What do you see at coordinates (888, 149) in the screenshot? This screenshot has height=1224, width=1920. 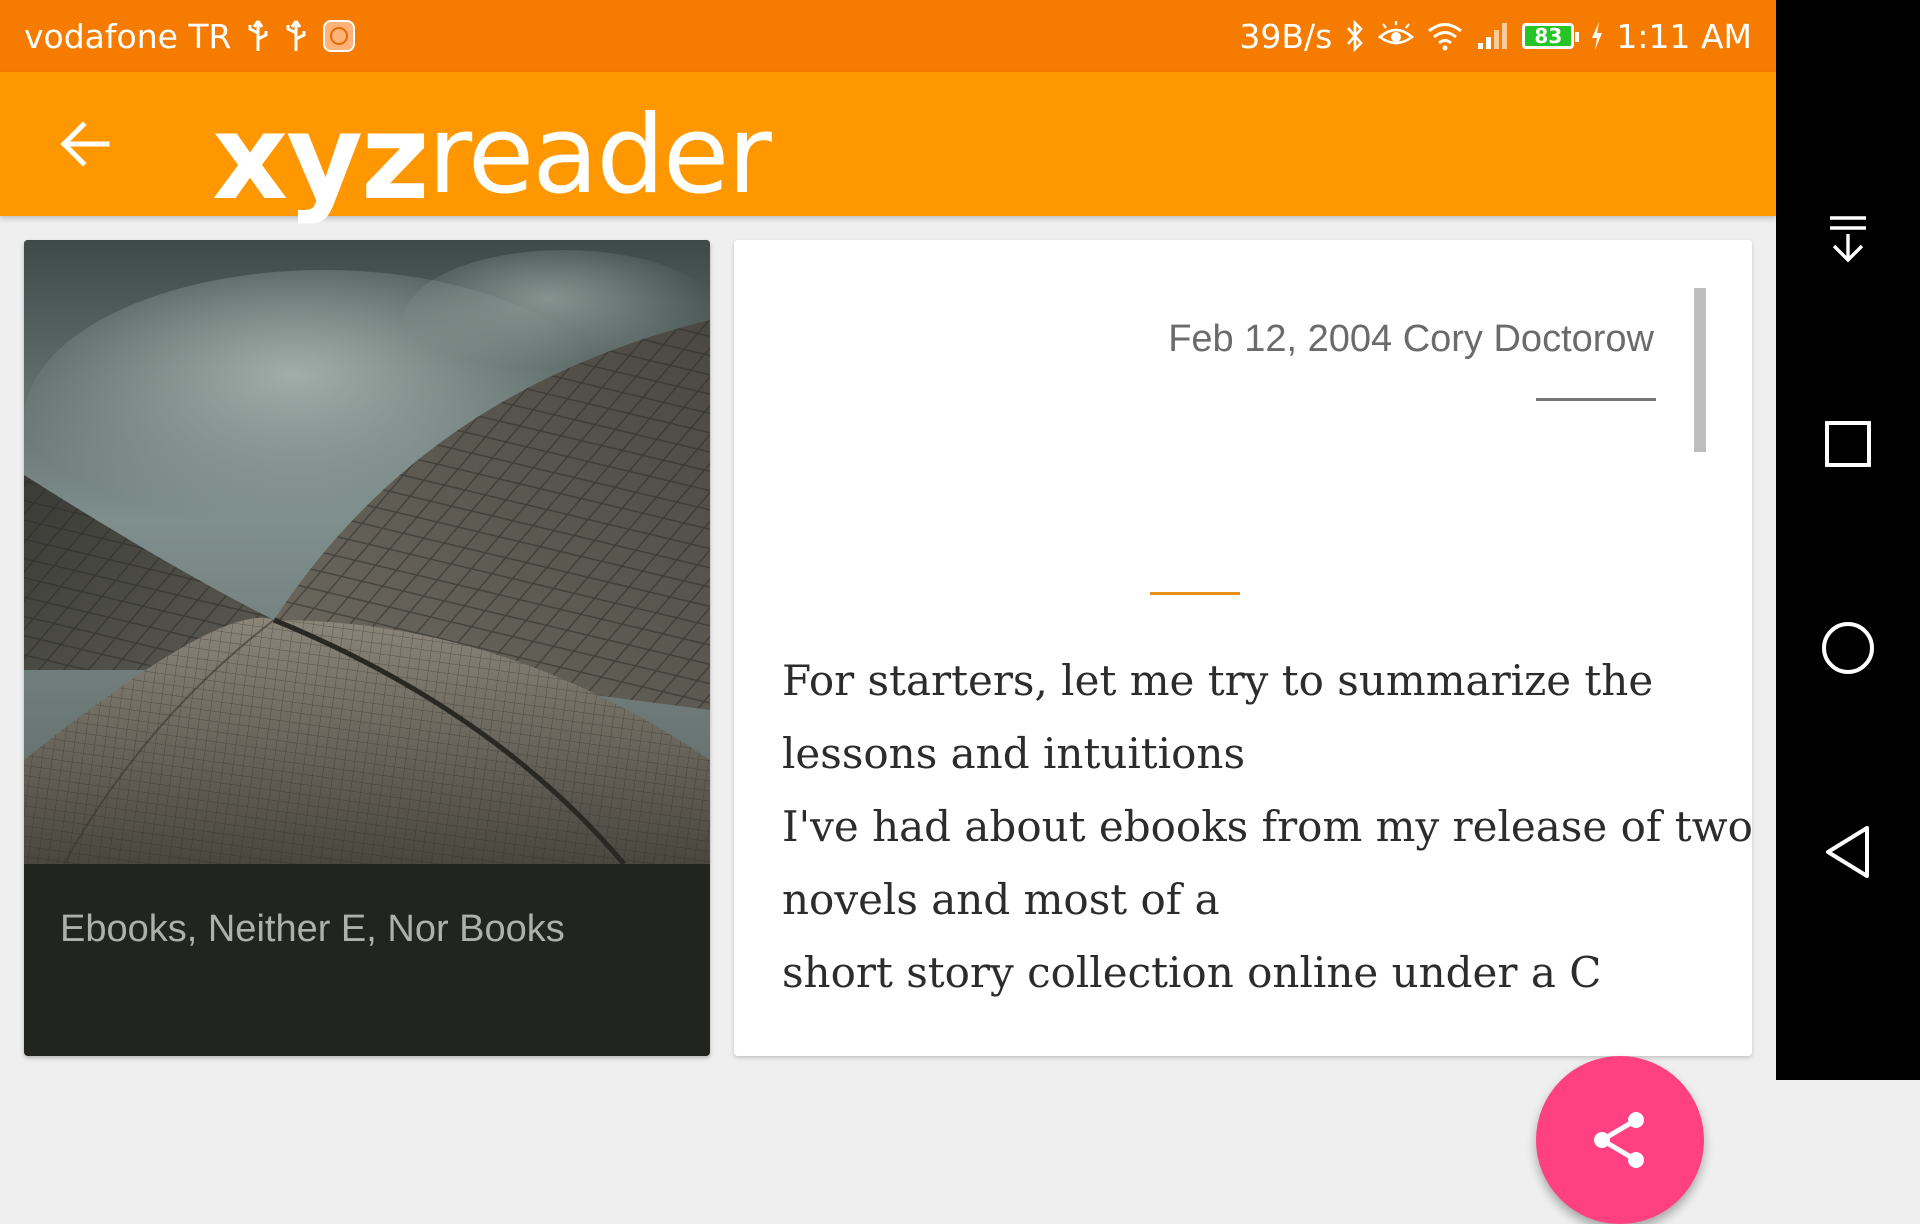 I see `app-bar: xyz reader` at bounding box center [888, 149].